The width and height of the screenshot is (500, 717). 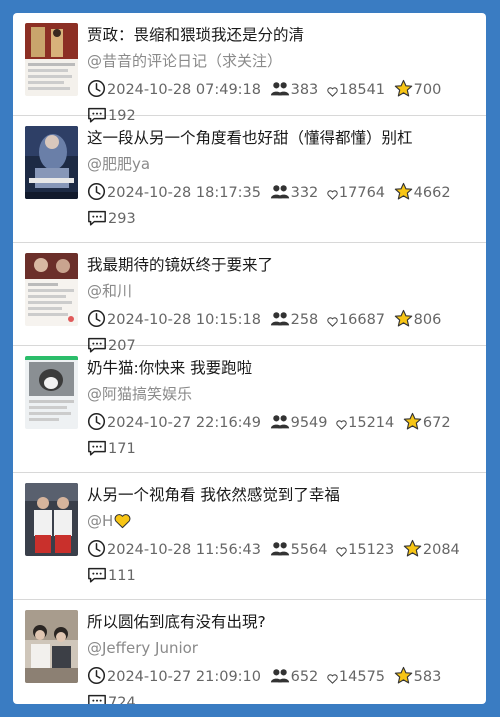 I want to click on comment-count: 293, so click(x=122, y=219).